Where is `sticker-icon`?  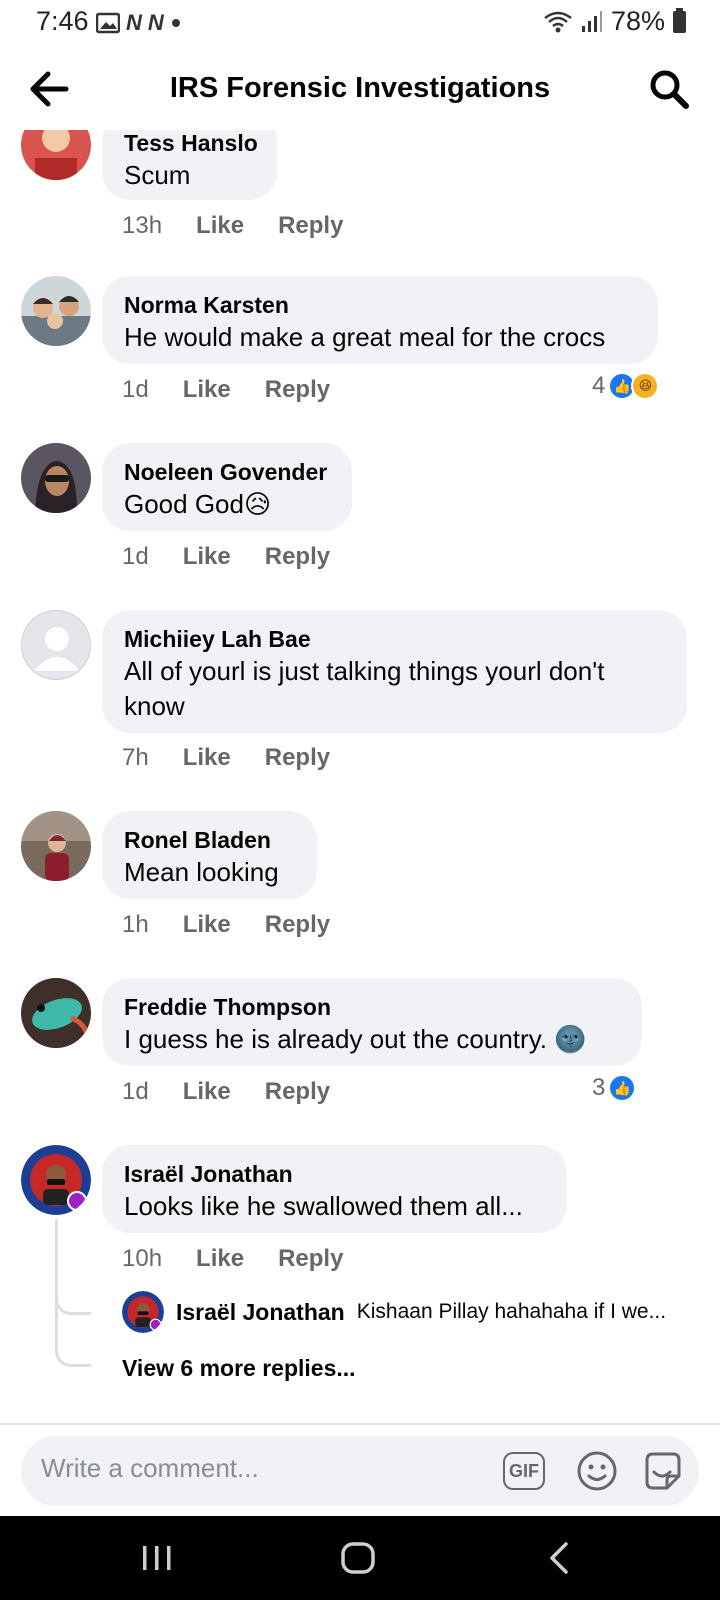
sticker-icon is located at coordinates (663, 1471).